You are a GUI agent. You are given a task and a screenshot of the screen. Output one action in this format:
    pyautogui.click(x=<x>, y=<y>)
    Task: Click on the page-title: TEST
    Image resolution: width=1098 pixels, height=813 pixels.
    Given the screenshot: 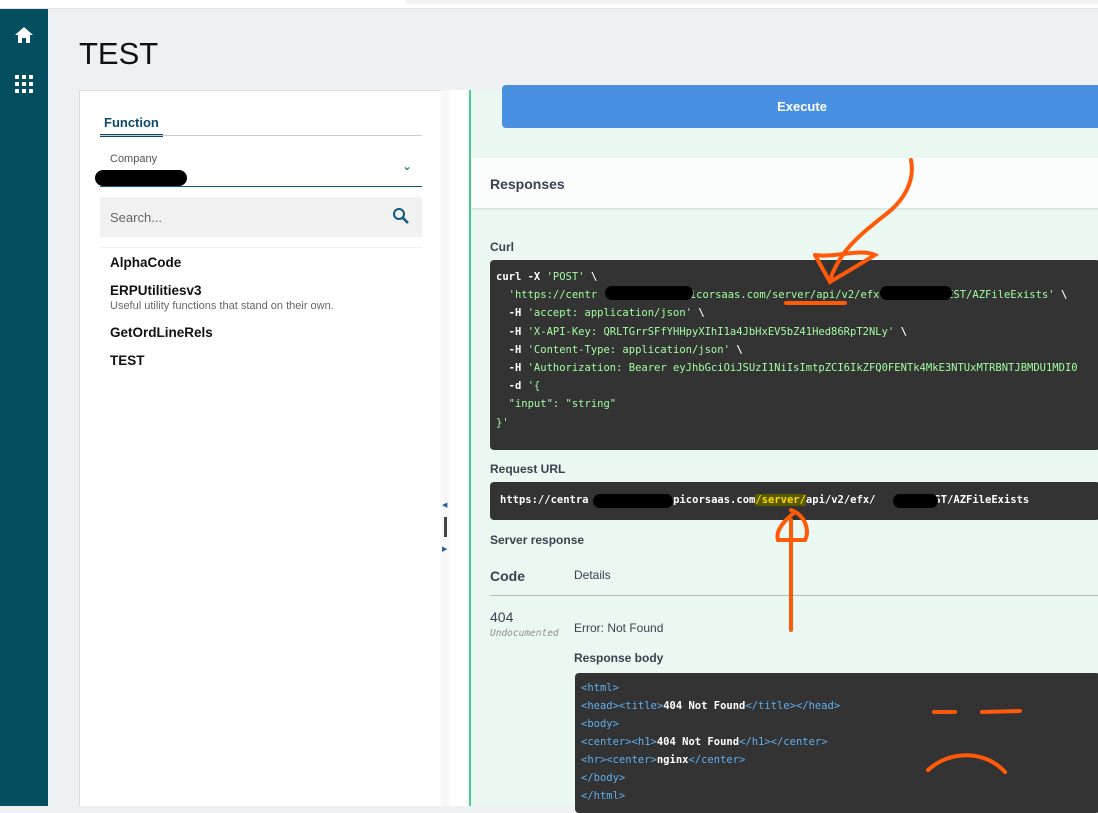 What is the action you would take?
    pyautogui.click(x=119, y=53)
    